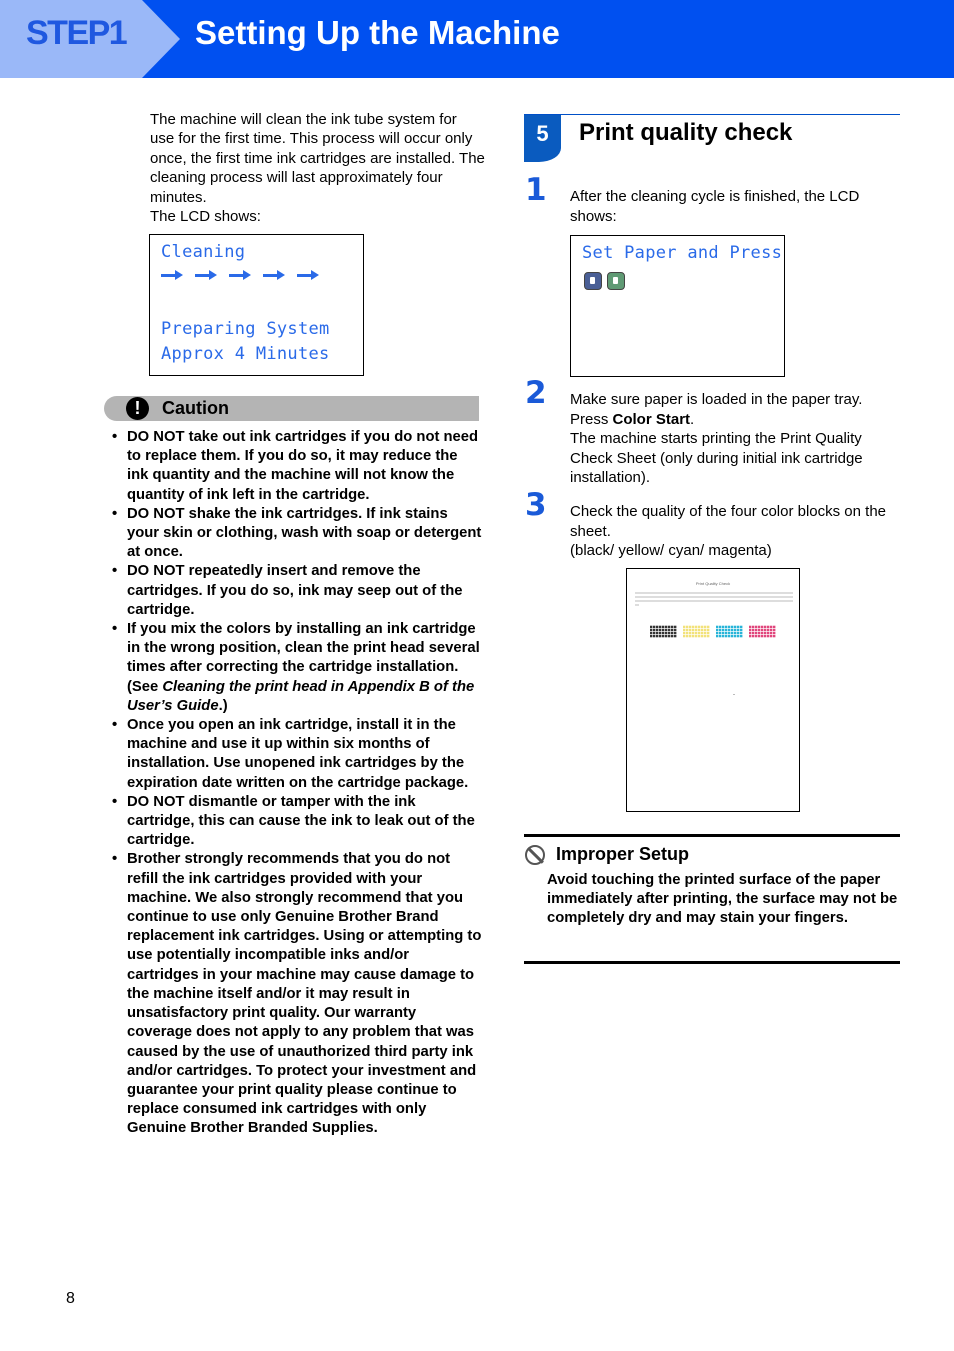 This screenshot has height=1351, width=954. I want to click on step-number-1: 1, so click(536, 190).